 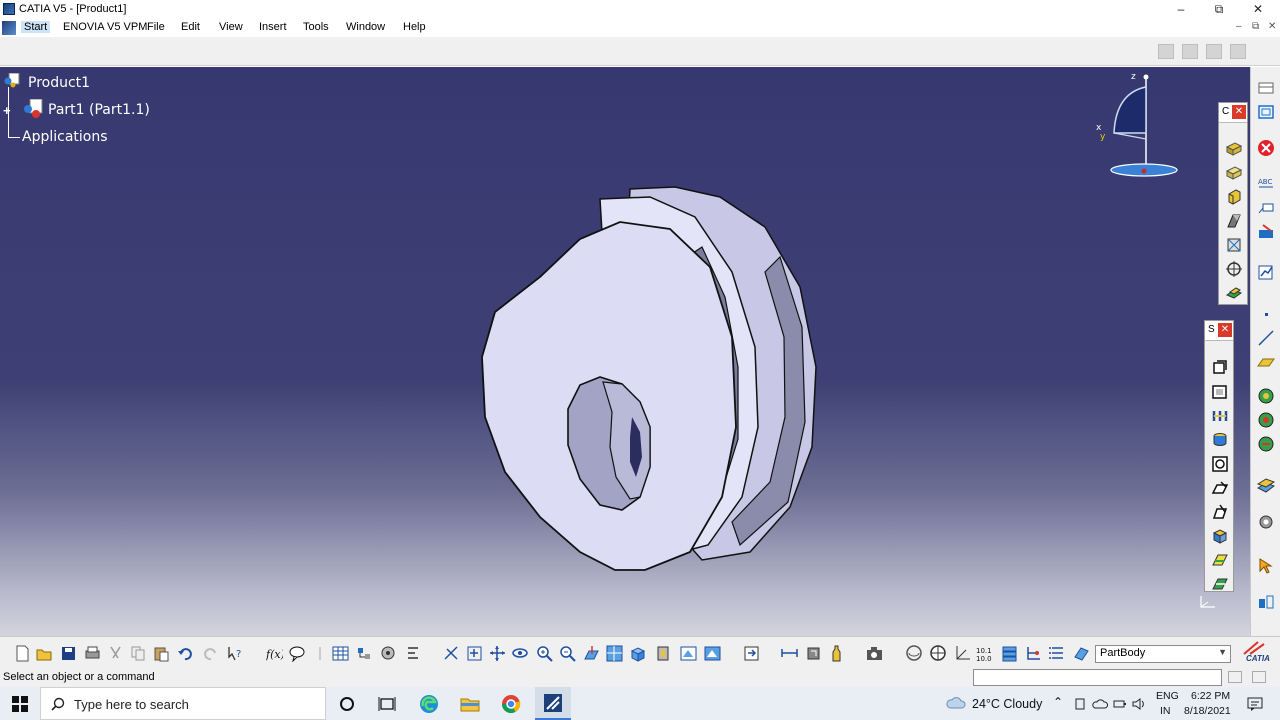 What do you see at coordinates (474, 653) in the screenshot?
I see `fit-all-icon` at bounding box center [474, 653].